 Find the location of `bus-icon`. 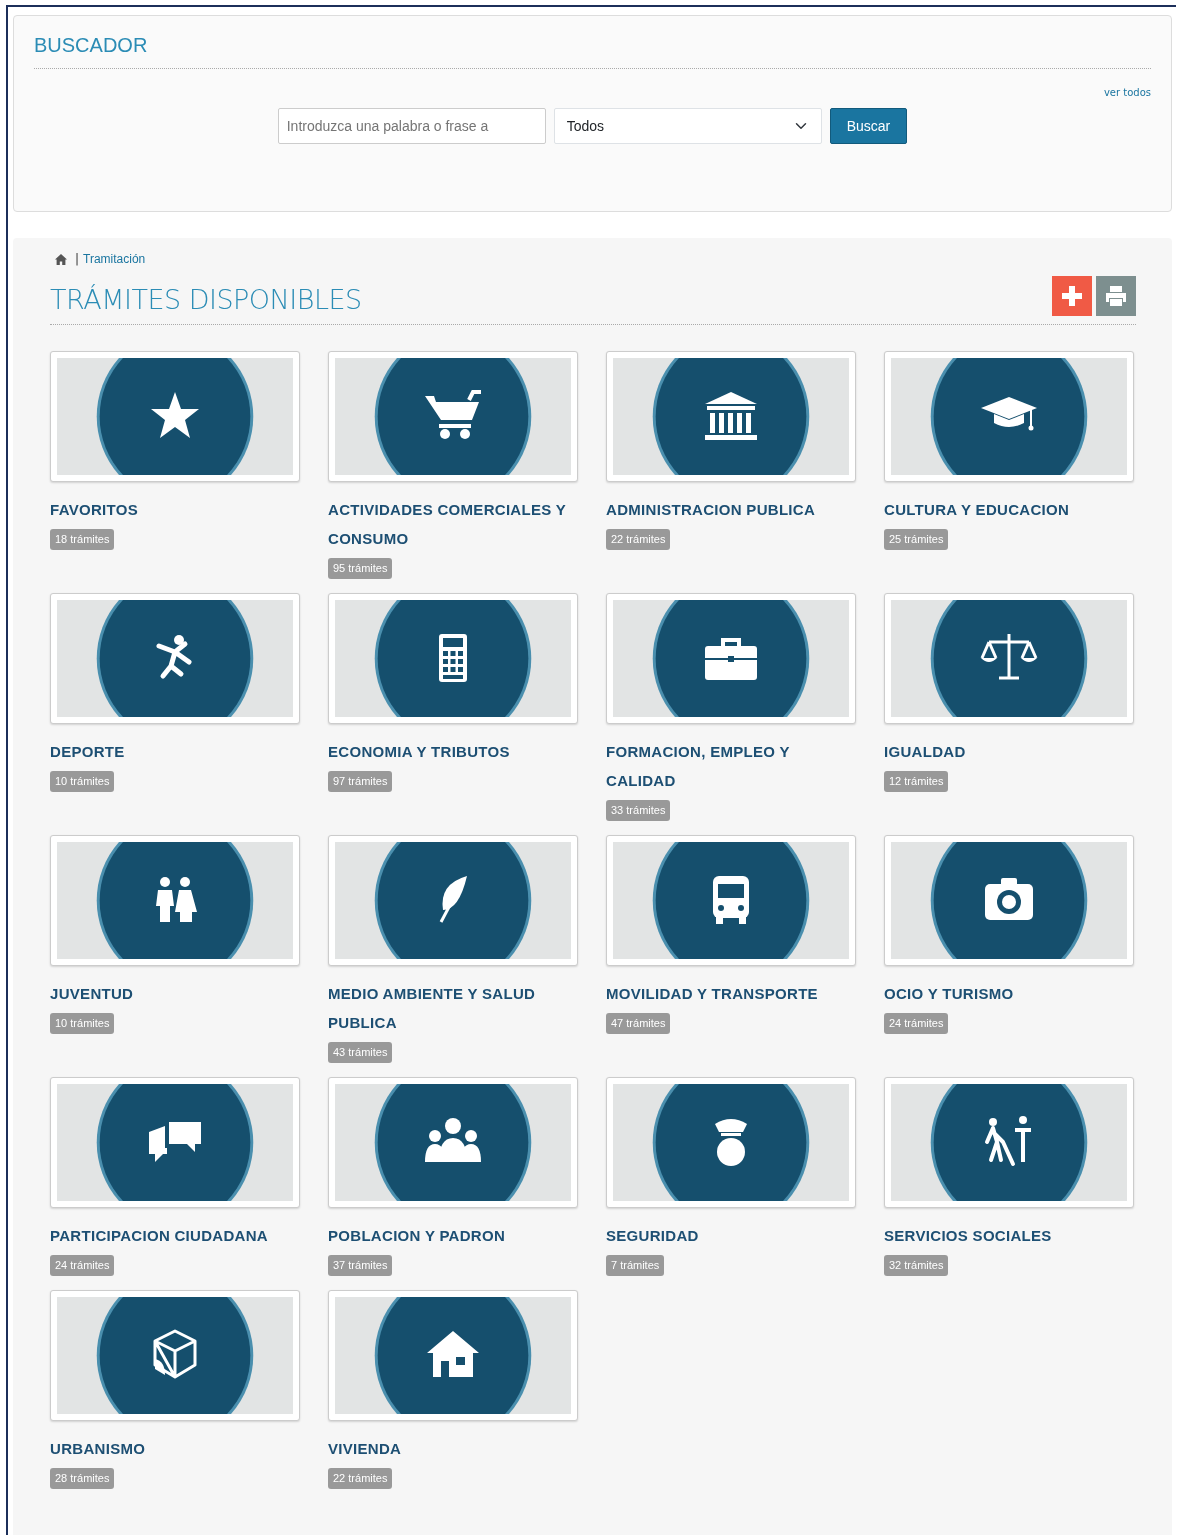

bus-icon is located at coordinates (731, 900).